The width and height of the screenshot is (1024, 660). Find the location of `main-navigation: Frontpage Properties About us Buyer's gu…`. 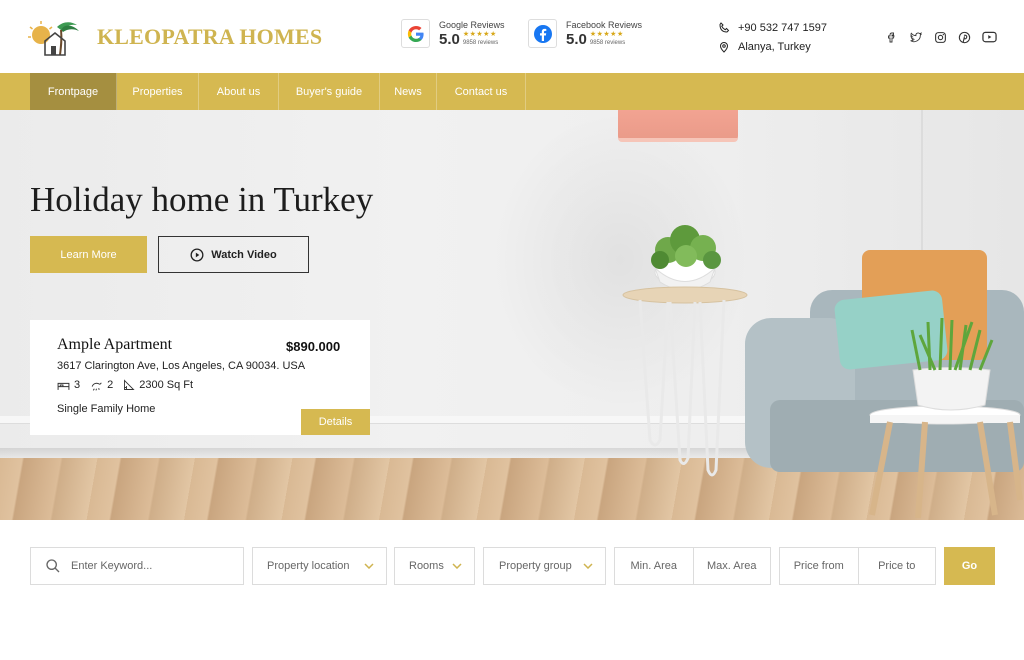

main-navigation: Frontpage Properties About us Buyer's gu… is located at coordinates (512, 91).